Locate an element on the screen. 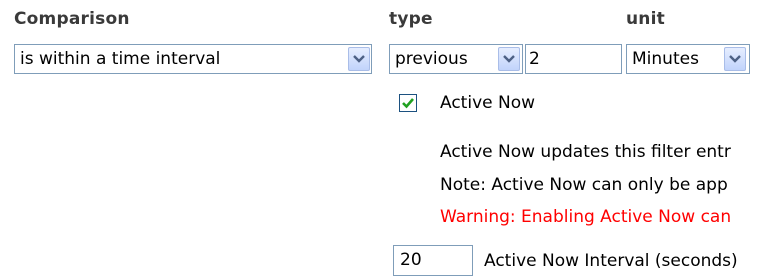 The height and width of the screenshot is (276, 767). amount-input: 2 is located at coordinates (573, 59).